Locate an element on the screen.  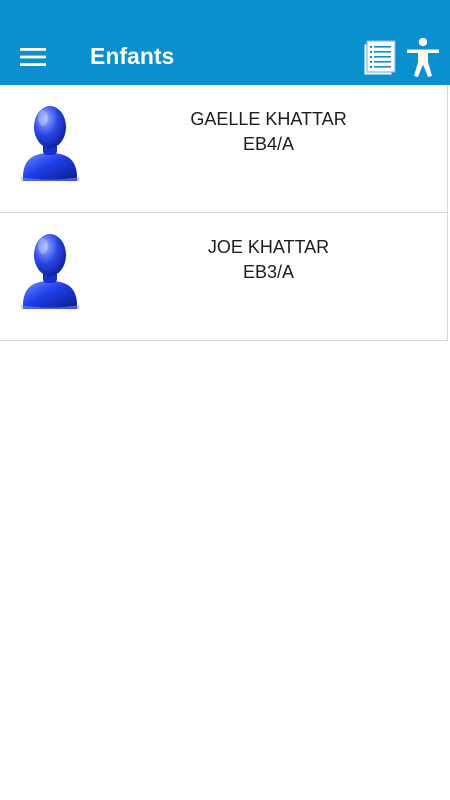
child-name: JOE KHATTAR is located at coordinates (268, 247).